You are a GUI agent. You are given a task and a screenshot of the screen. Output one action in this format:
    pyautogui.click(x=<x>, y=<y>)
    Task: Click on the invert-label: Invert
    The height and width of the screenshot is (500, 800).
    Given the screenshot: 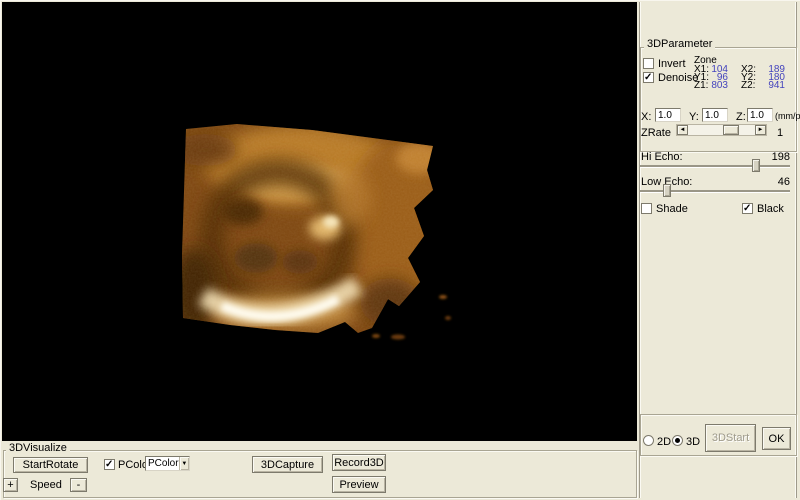 What is the action you would take?
    pyautogui.click(x=672, y=64)
    